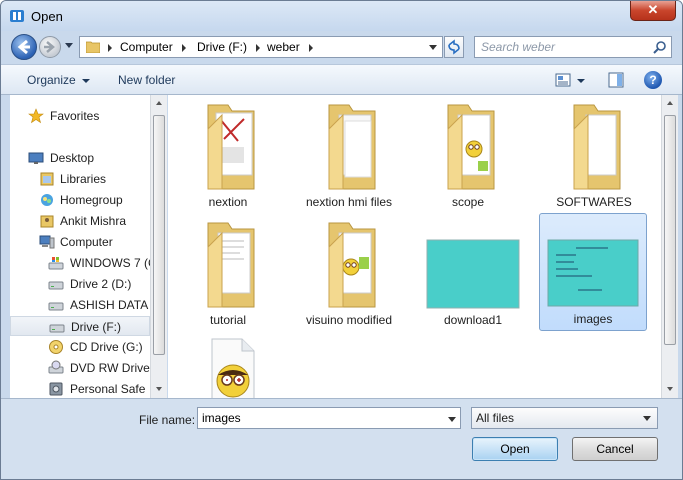  What do you see at coordinates (80, 263) in the screenshot?
I see `sidebar-item-windows-7: WINDOWS 7 (C` at bounding box center [80, 263].